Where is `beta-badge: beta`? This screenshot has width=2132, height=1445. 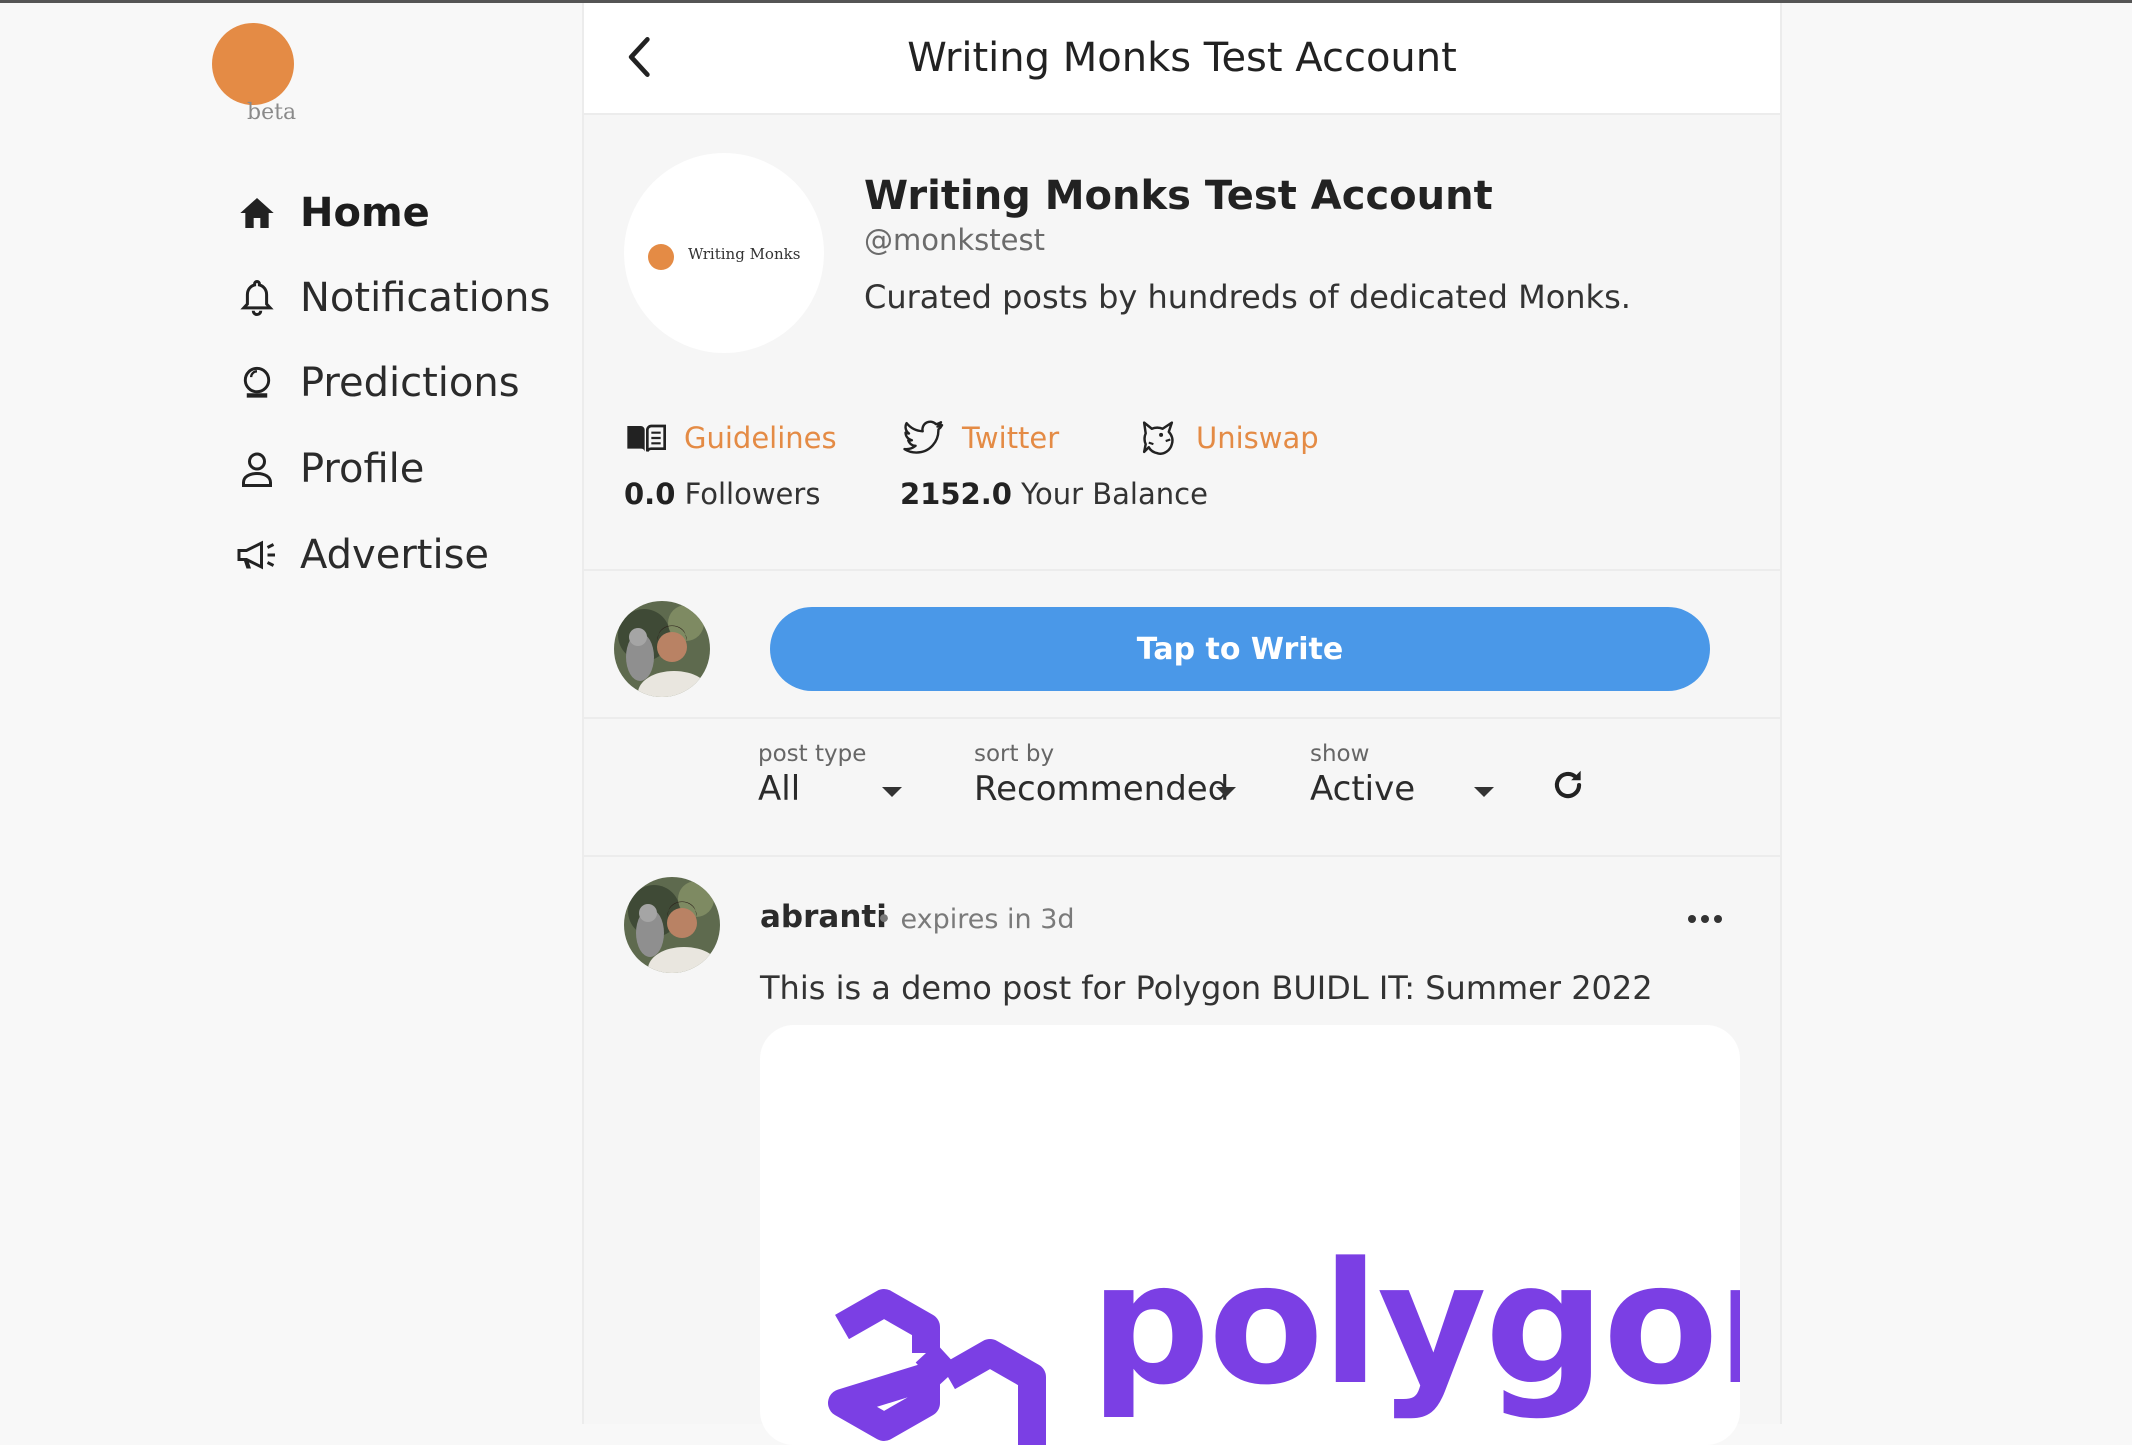 beta-badge: beta is located at coordinates (272, 112).